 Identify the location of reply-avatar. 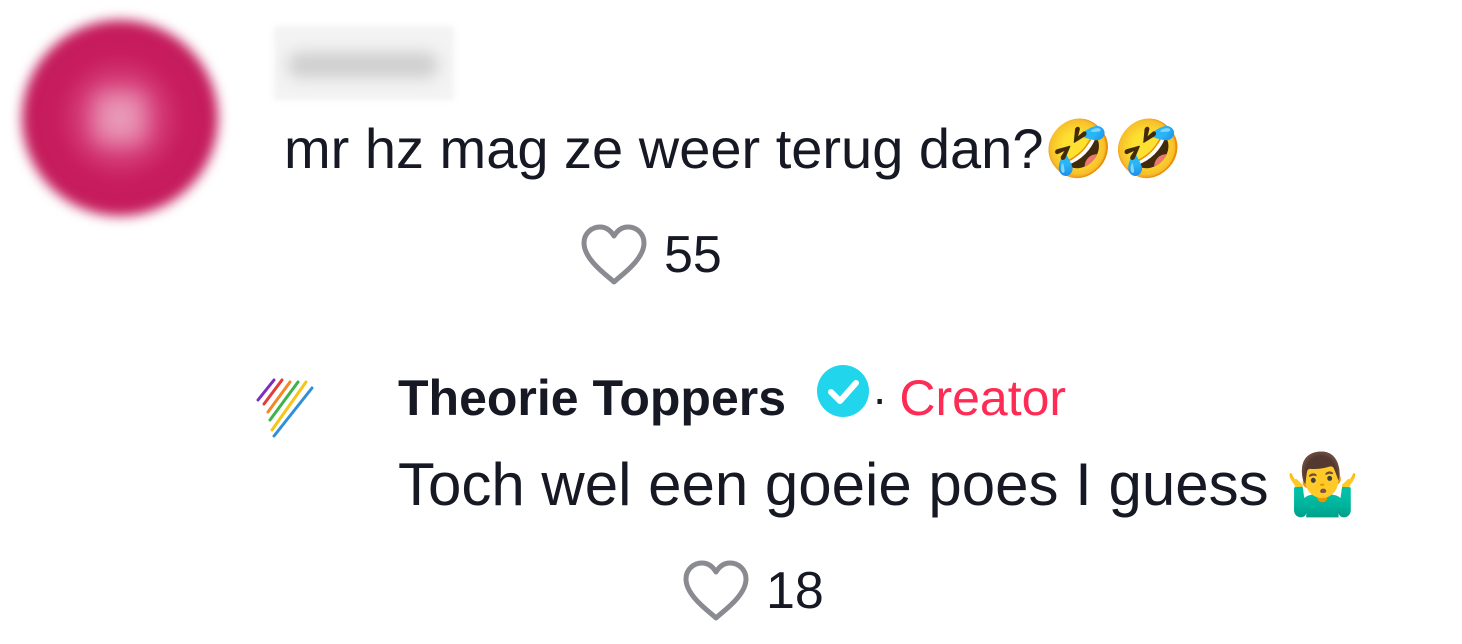
(285, 407).